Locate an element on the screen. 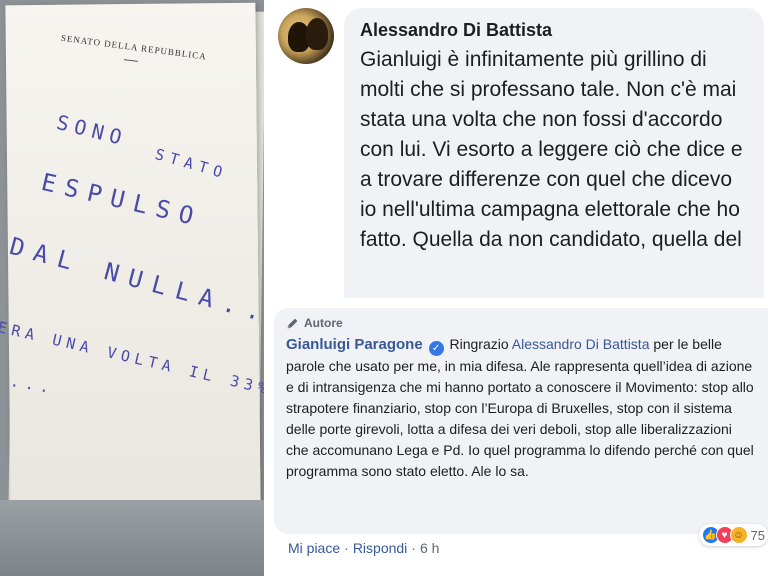 This screenshot has height=576, width=768. author-badge: Autore is located at coordinates (522, 323).